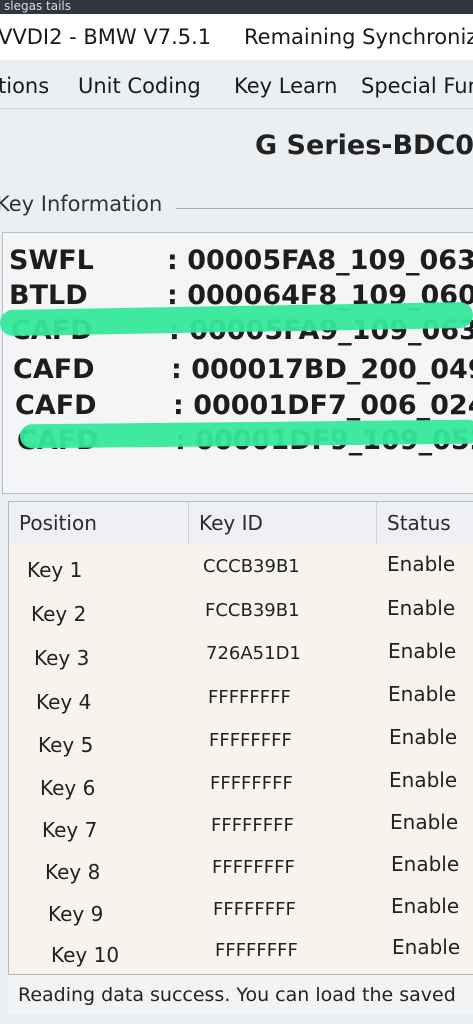  What do you see at coordinates (417, 86) in the screenshot?
I see `menu-item-special-functions: Special Fun` at bounding box center [417, 86].